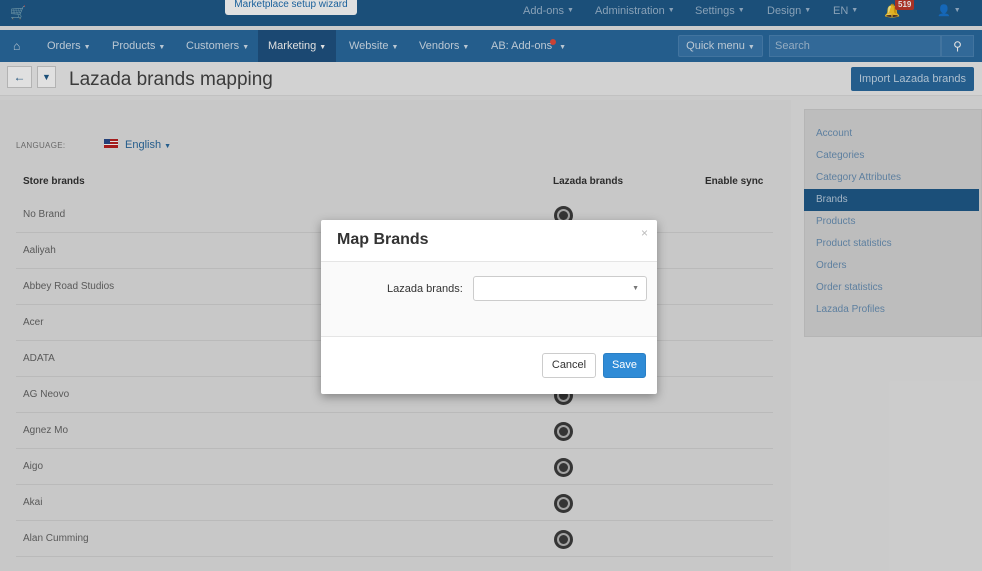 The height and width of the screenshot is (571, 982). What do you see at coordinates (560, 288) in the screenshot?
I see `lazada-brands-select: ▼` at bounding box center [560, 288].